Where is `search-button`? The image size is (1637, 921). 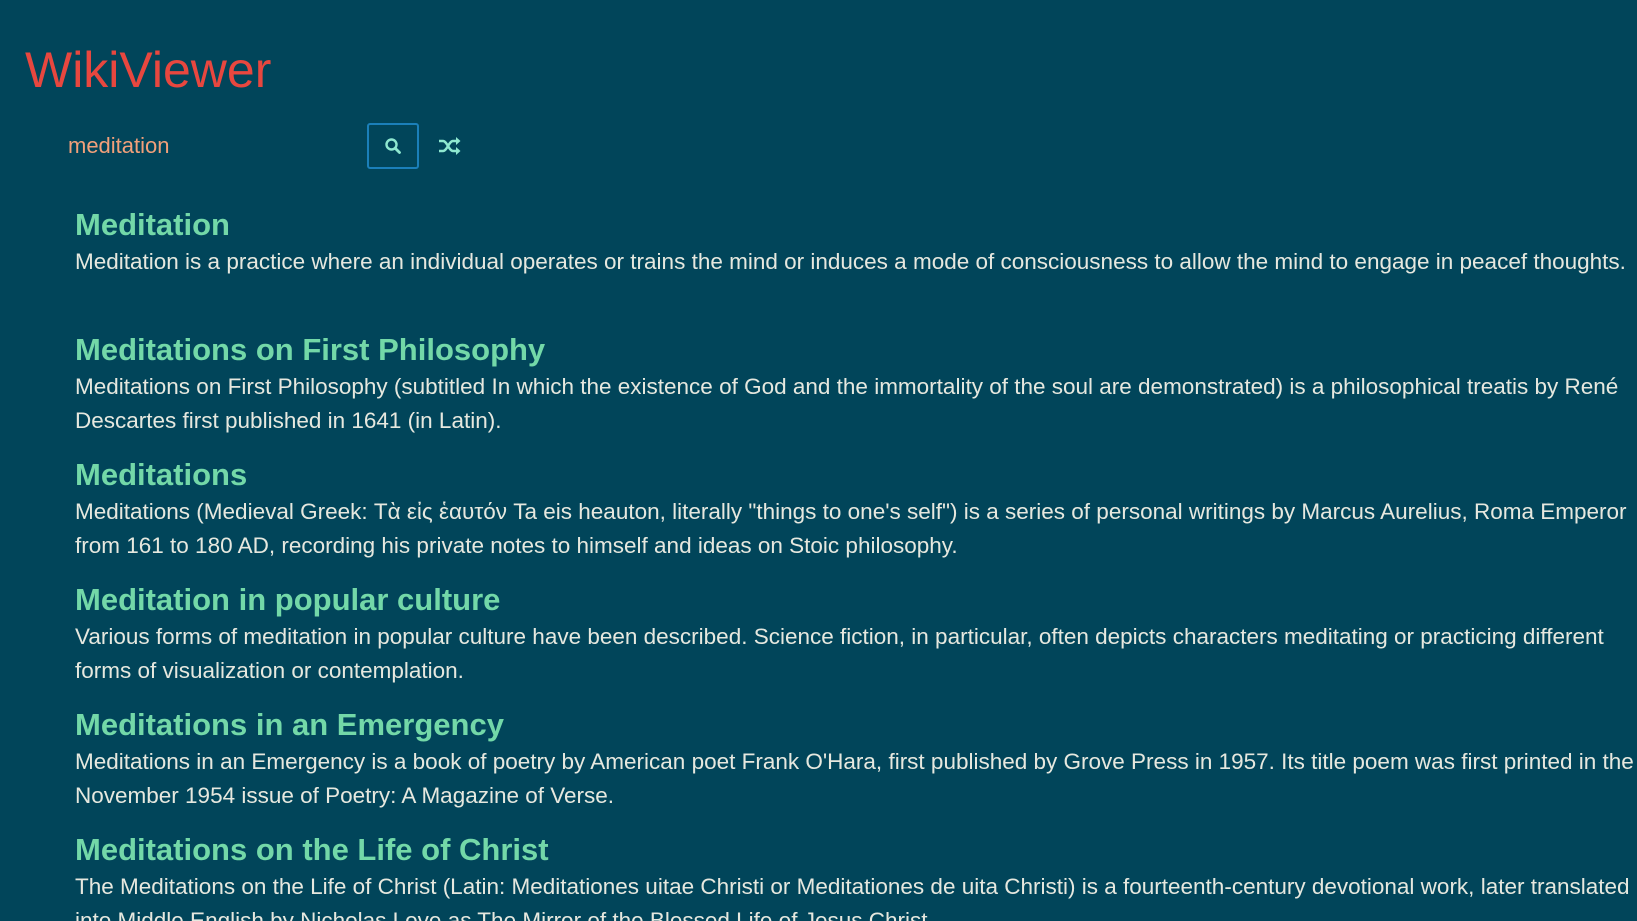 search-button is located at coordinates (393, 146).